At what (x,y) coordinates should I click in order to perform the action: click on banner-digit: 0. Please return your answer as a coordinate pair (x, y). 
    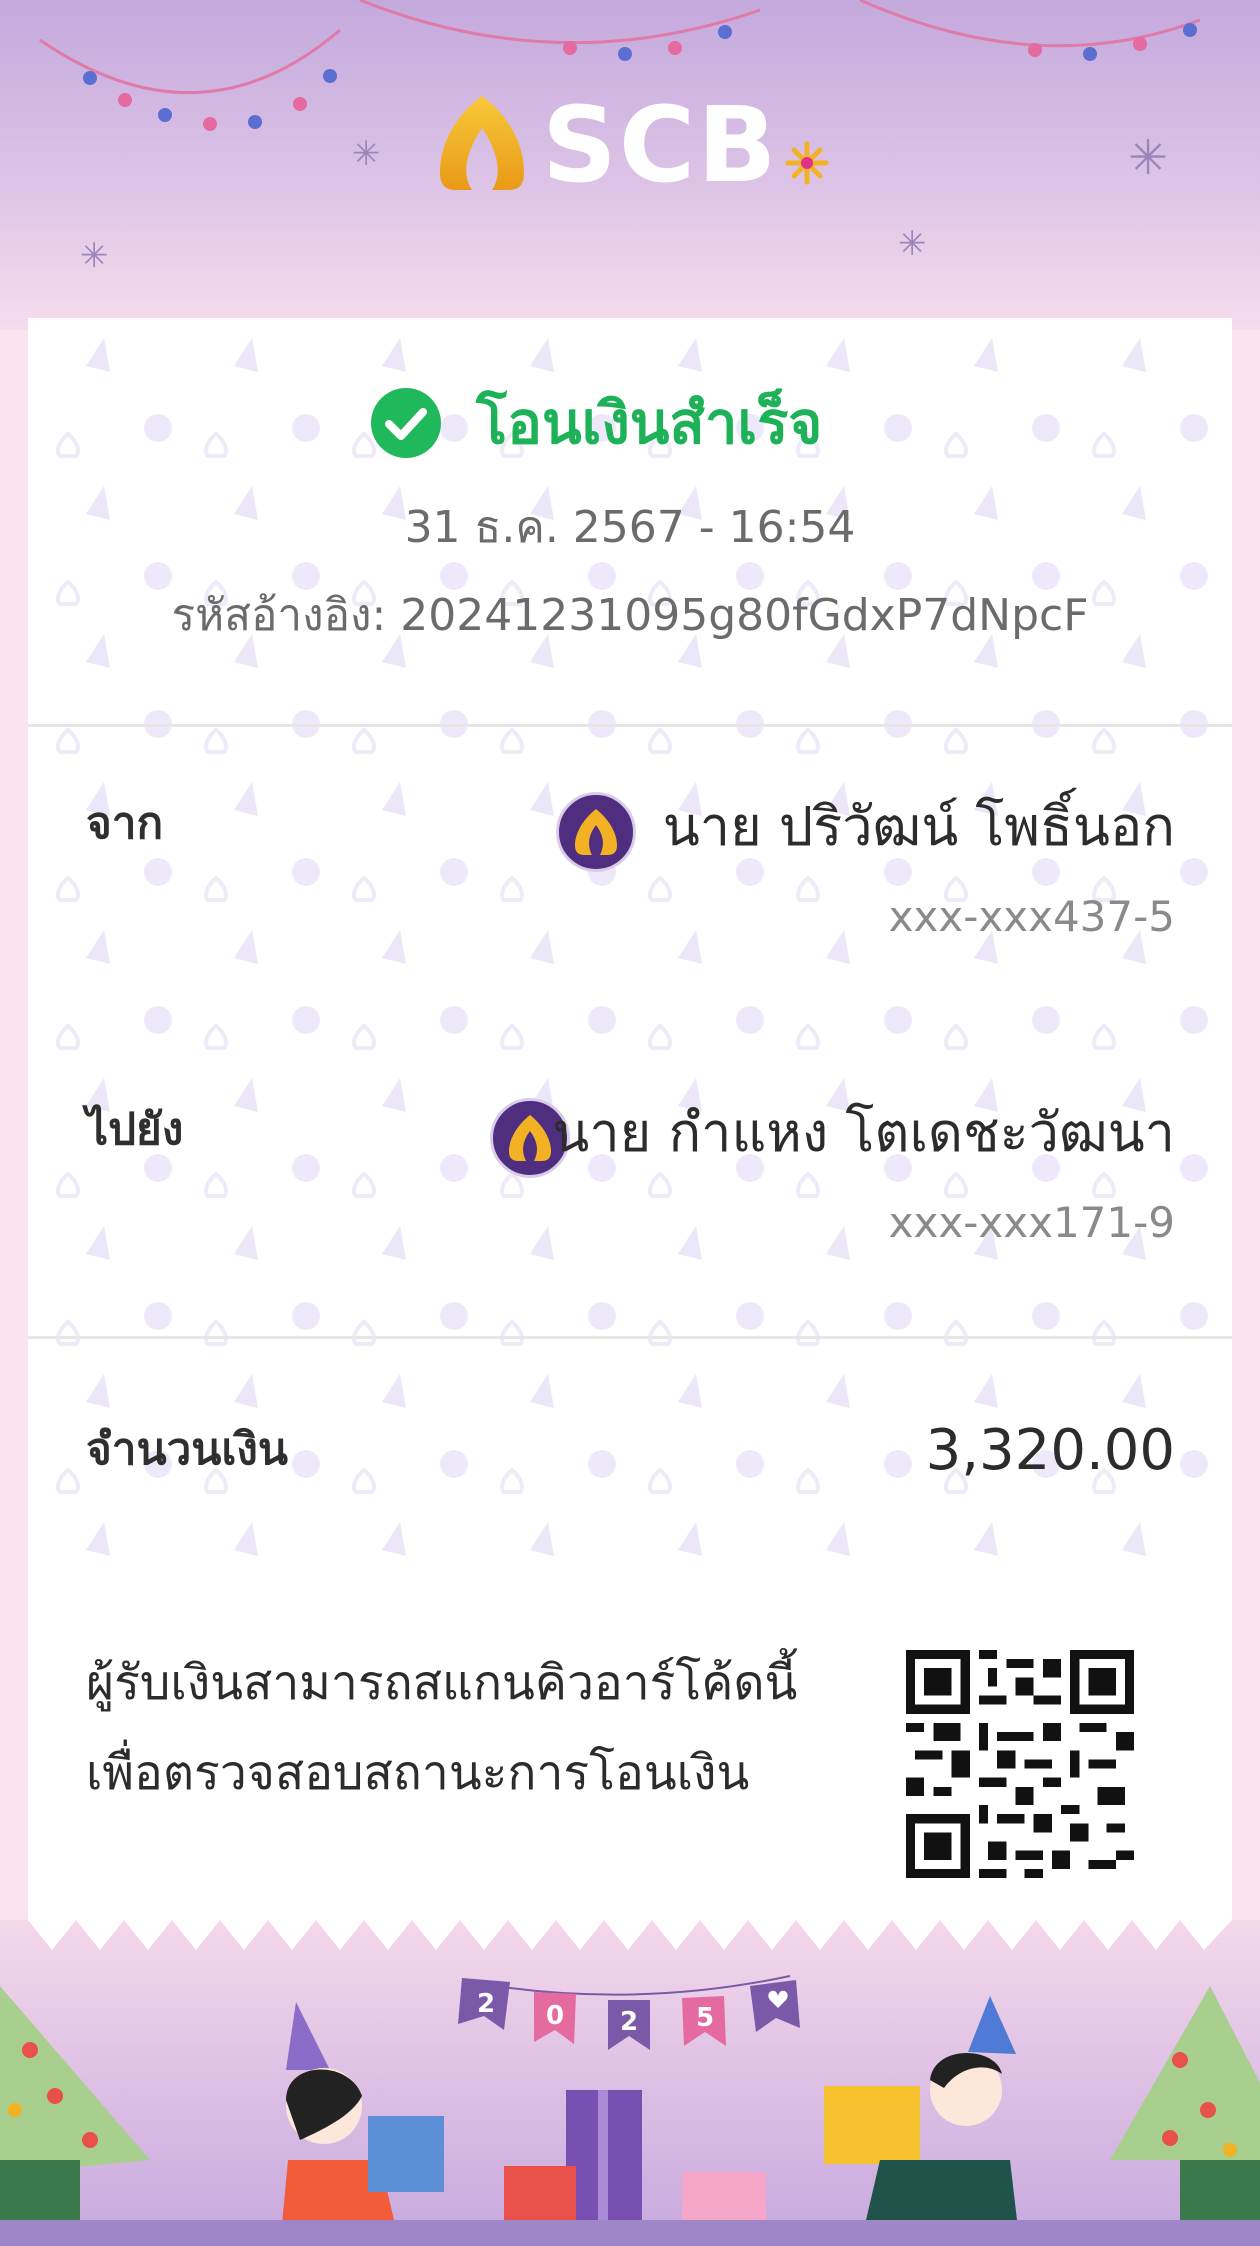
    Looking at the image, I should click on (555, 2016).